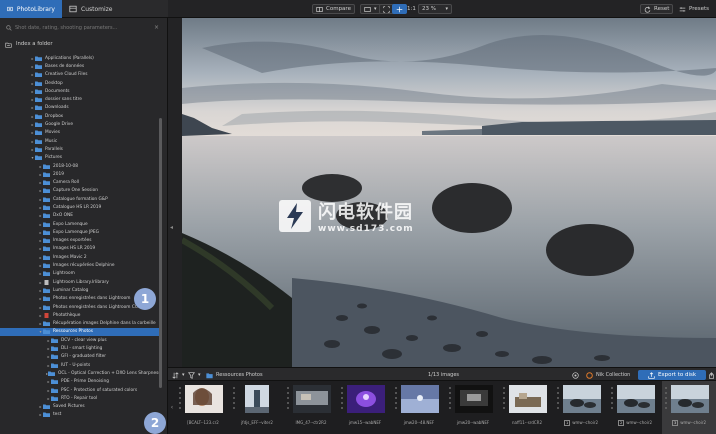 The height and width of the screenshot is (434, 716). What do you see at coordinates (419, 407) in the screenshot?
I see `thumbnail: jmw20--48.NEF` at bounding box center [419, 407].